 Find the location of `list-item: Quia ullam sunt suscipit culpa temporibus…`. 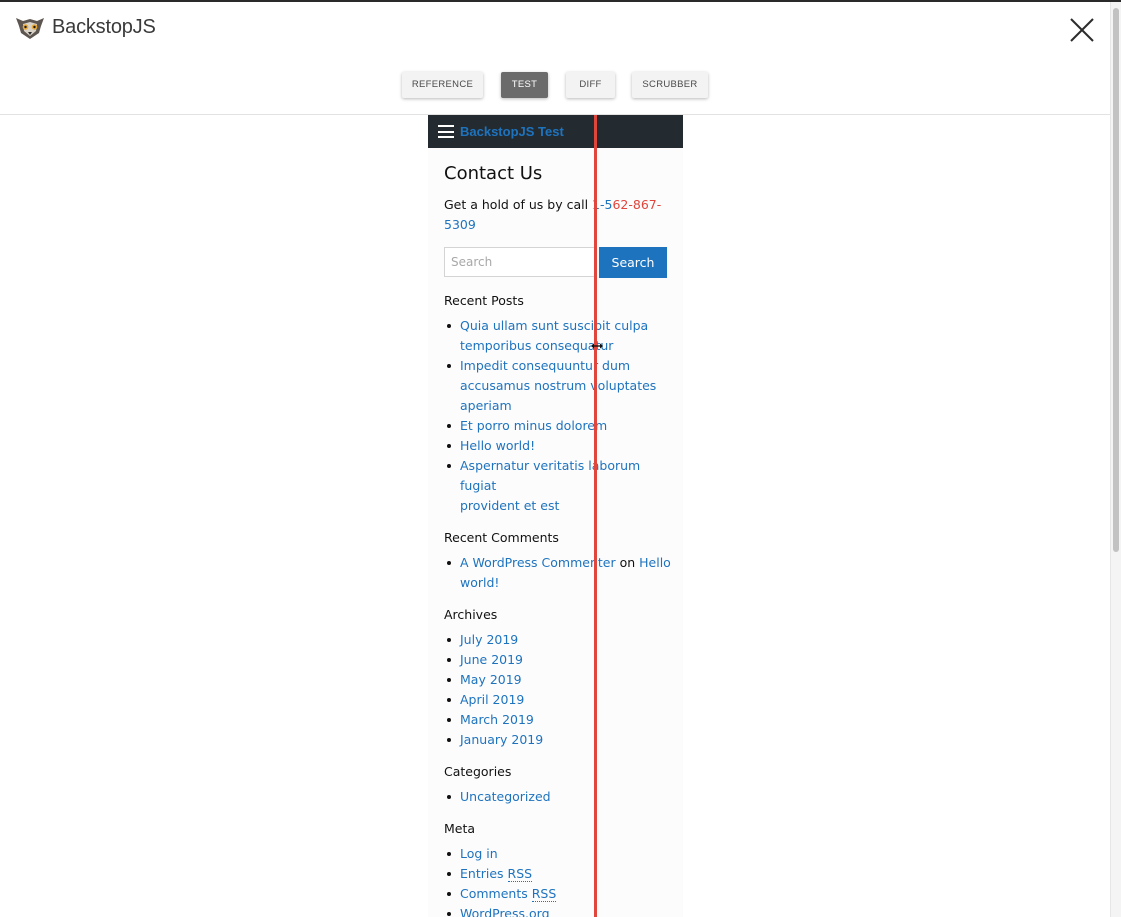

list-item: Quia ullam sunt suscipit culpa temporibus… is located at coordinates (558, 336).